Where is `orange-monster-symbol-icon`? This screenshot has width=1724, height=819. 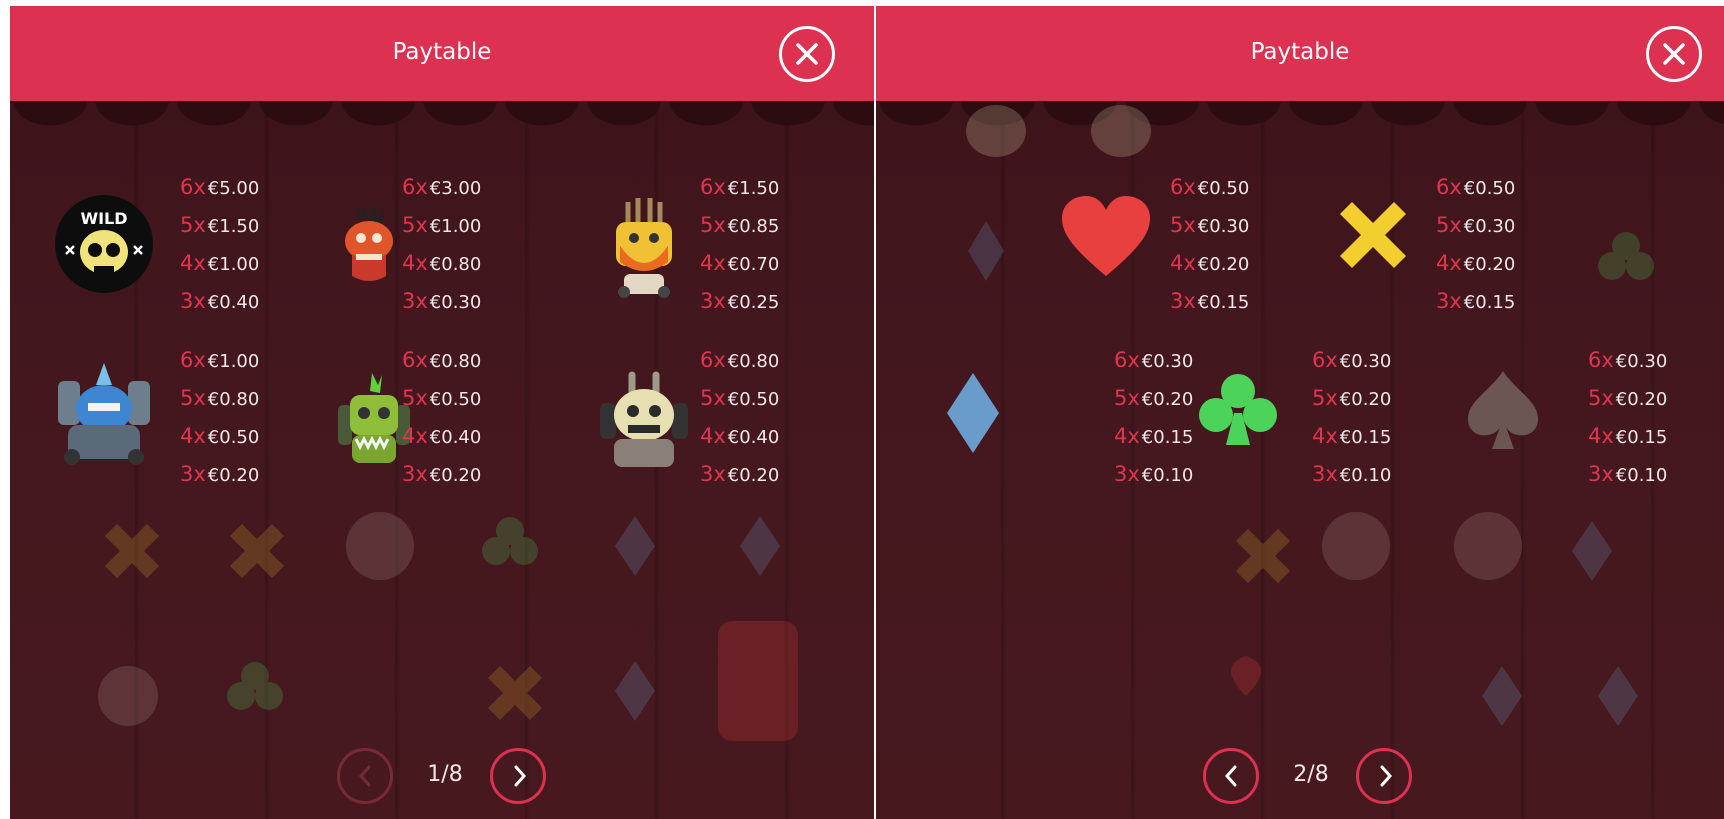 orange-monster-symbol-icon is located at coordinates (644, 248).